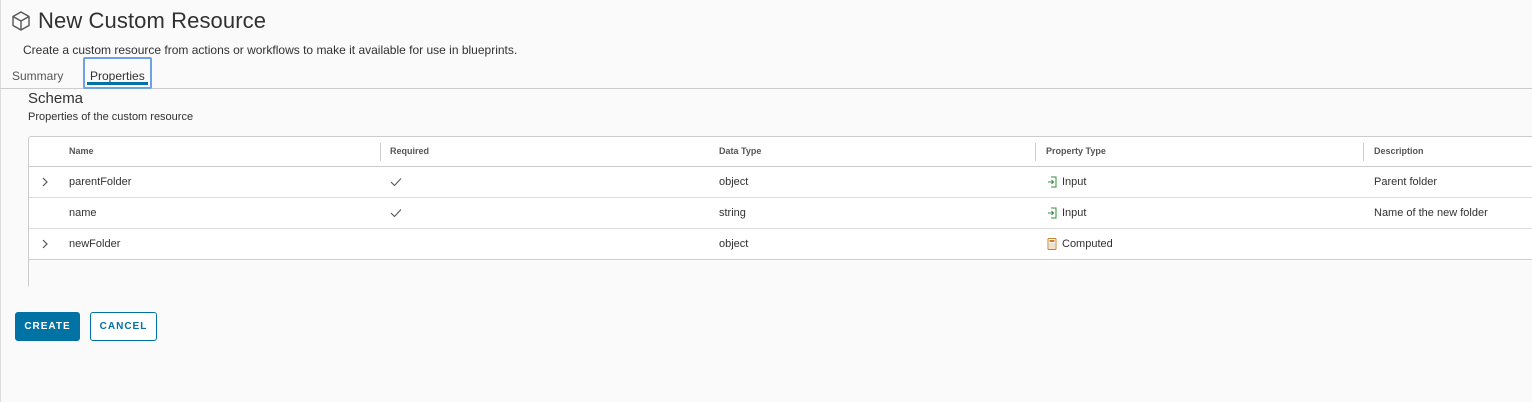  What do you see at coordinates (1399, 151) in the screenshot?
I see `column-header-description: Description` at bounding box center [1399, 151].